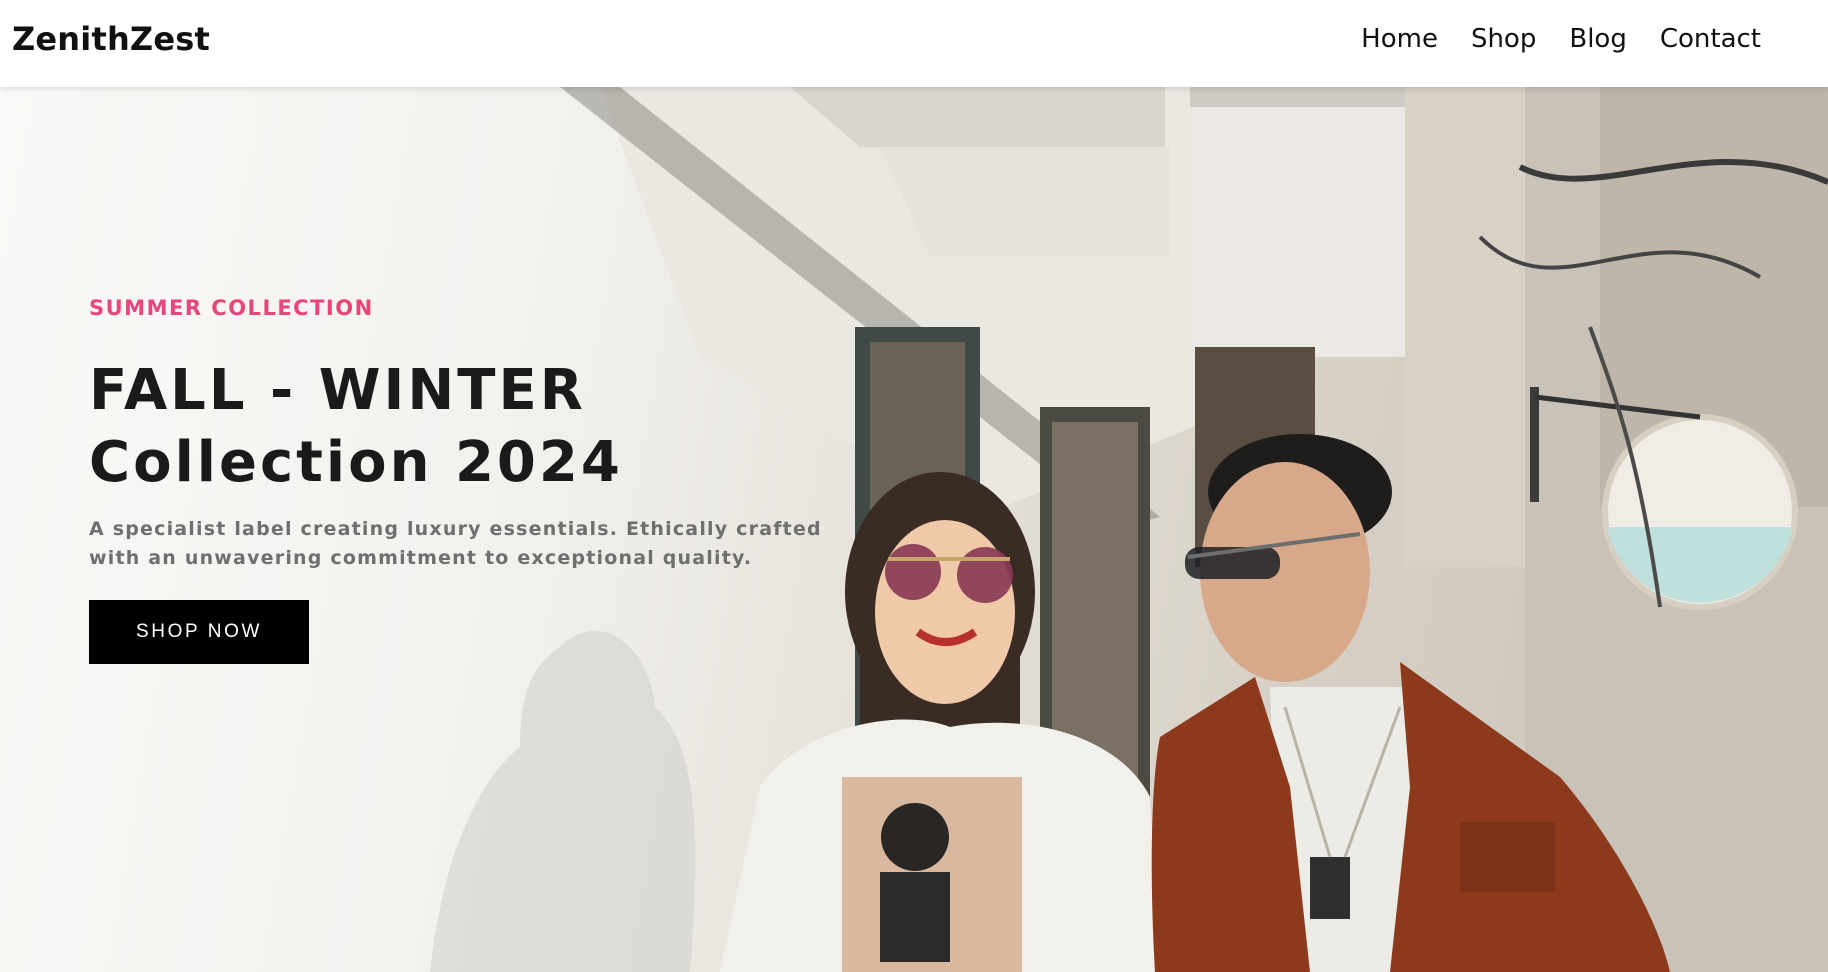  Describe the element at coordinates (337, 390) in the screenshot. I see `hero-title-line-1: FALL - WINTER` at that location.